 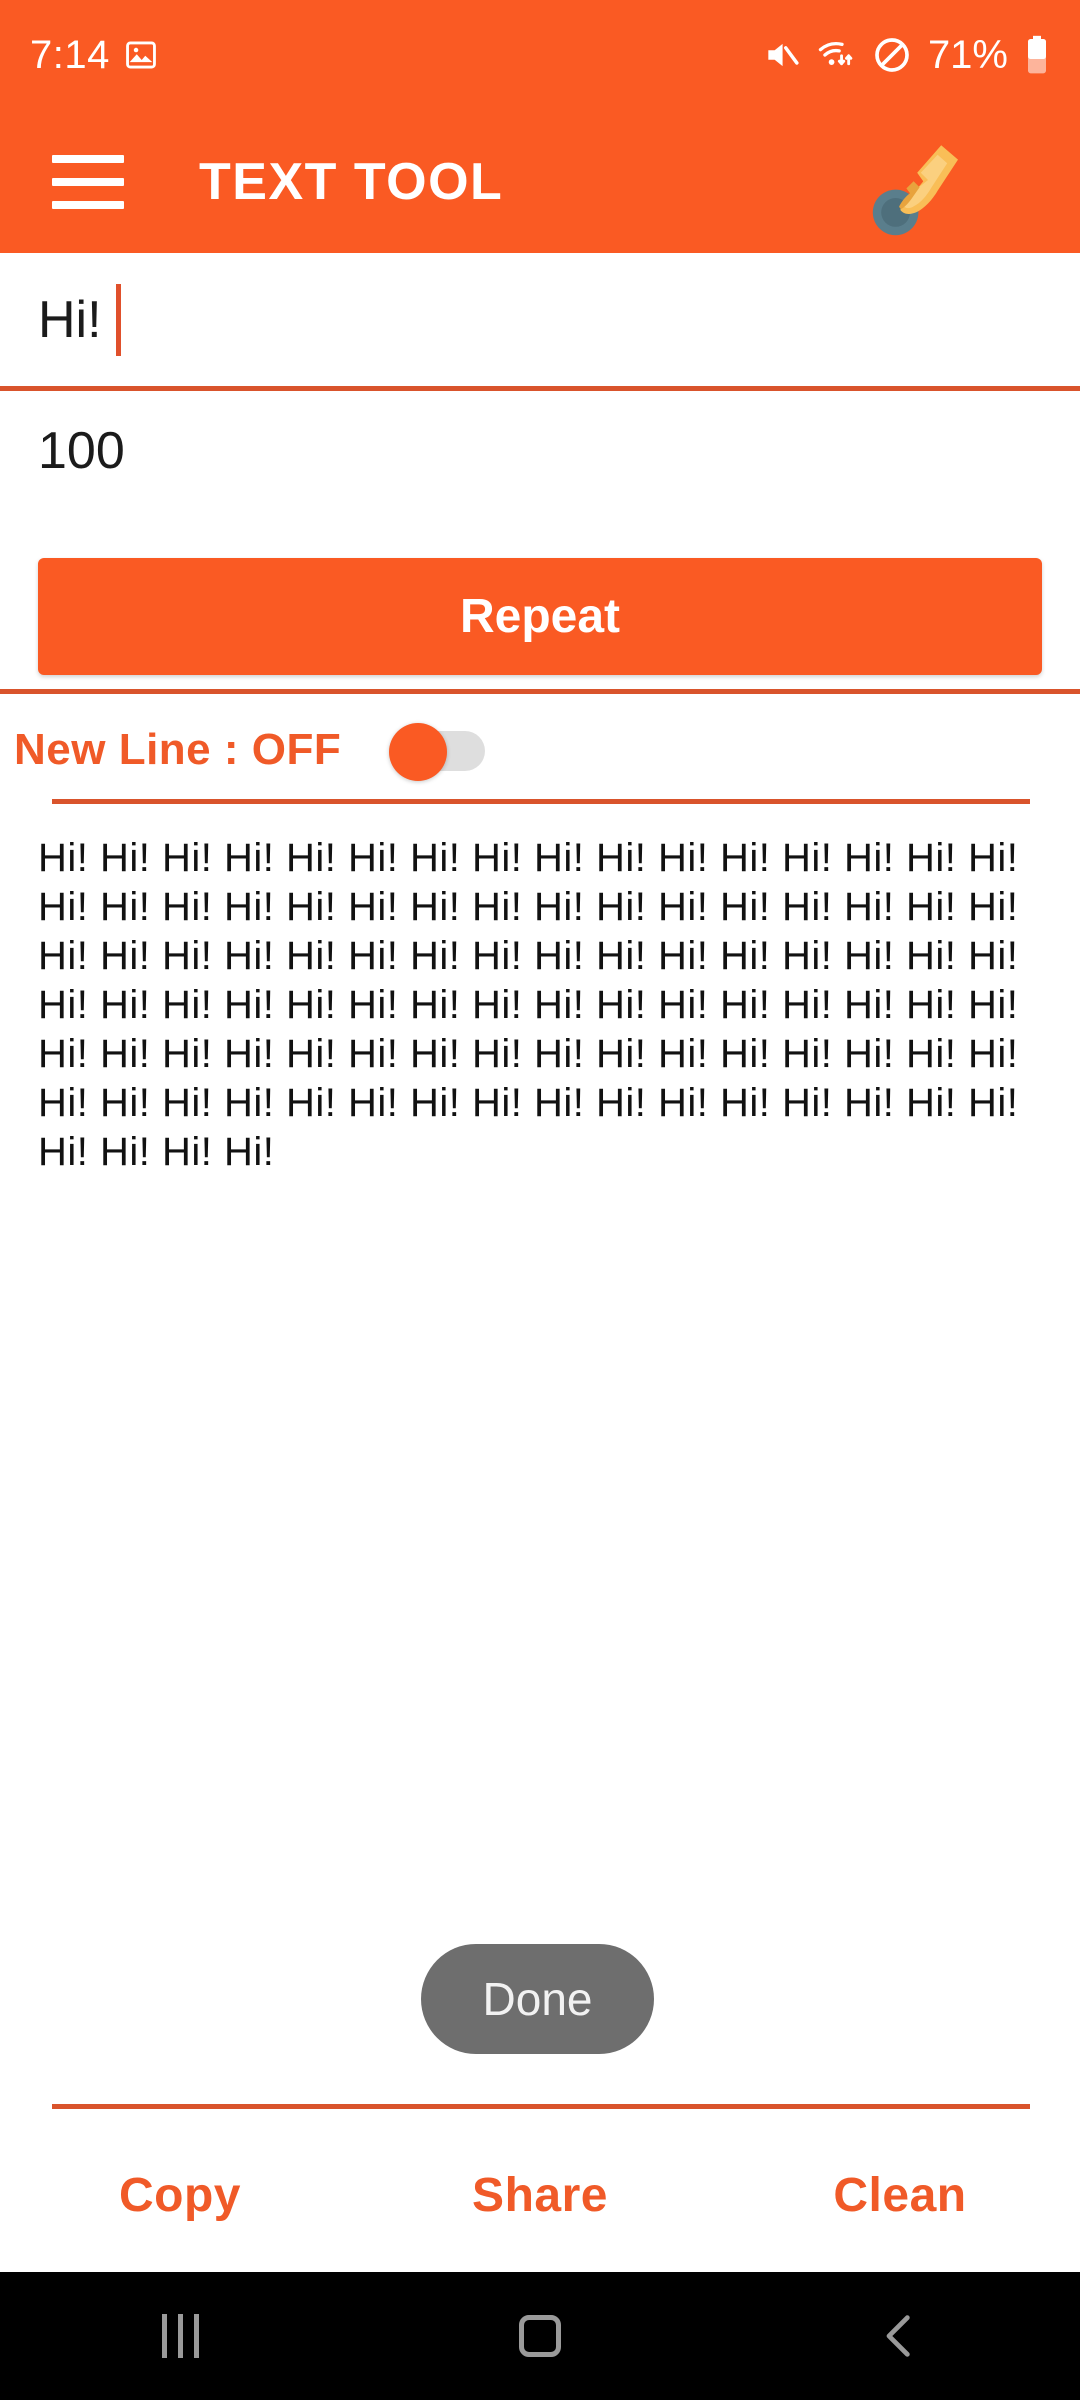 I want to click on wifi-icon, so click(x=836, y=55).